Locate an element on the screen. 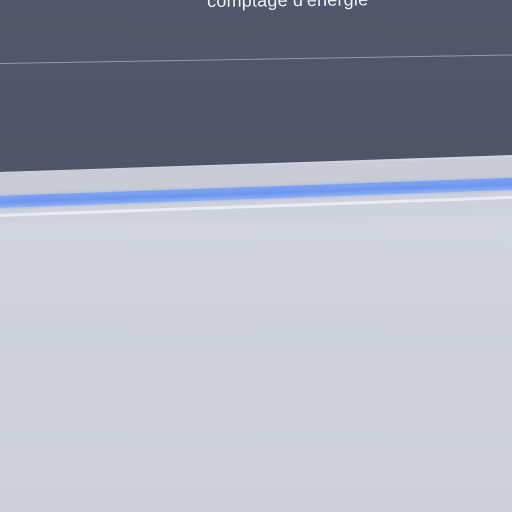 The image size is (512, 512). header-divider is located at coordinates (256, 59).